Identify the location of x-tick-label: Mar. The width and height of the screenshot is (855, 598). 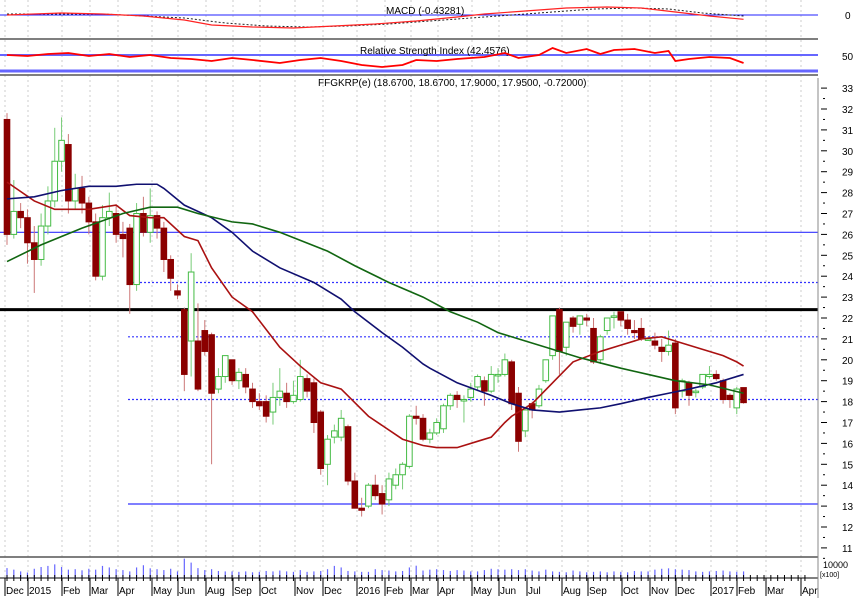
(100, 591).